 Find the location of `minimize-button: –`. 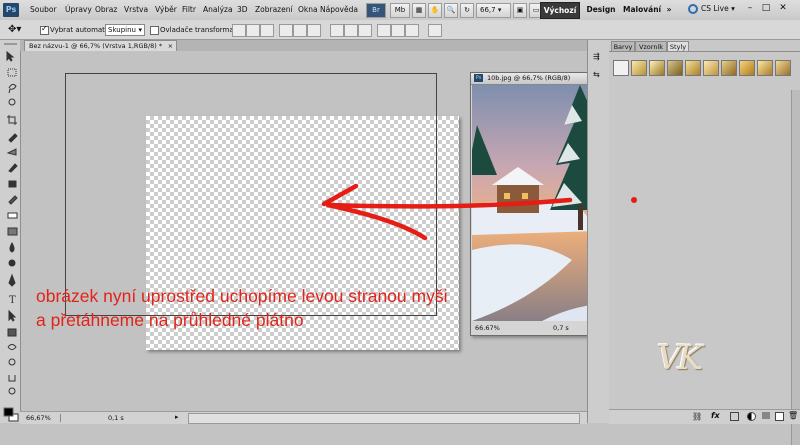

minimize-button: – is located at coordinates (750, 9).